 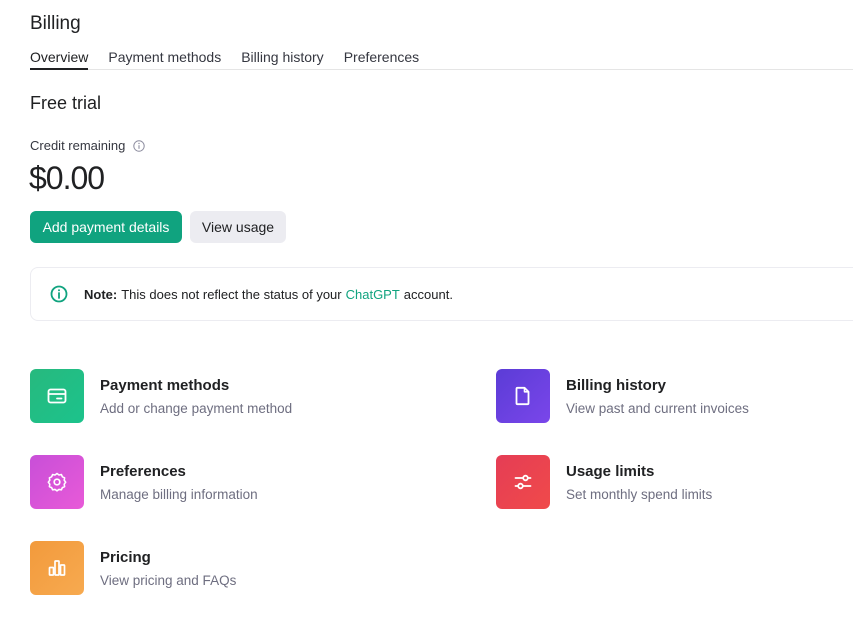 What do you see at coordinates (639, 494) in the screenshot?
I see `card-subtitle: Set monthly spend limits` at bounding box center [639, 494].